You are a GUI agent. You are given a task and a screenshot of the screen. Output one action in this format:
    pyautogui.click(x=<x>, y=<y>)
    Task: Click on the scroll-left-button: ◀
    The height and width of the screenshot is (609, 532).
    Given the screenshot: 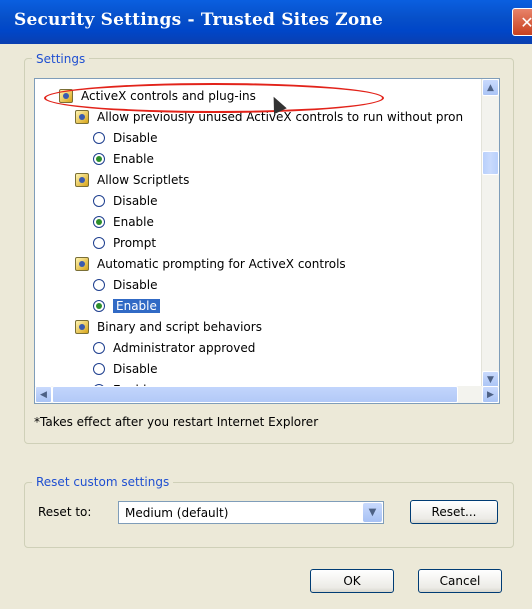 What is the action you would take?
    pyautogui.click(x=43, y=394)
    